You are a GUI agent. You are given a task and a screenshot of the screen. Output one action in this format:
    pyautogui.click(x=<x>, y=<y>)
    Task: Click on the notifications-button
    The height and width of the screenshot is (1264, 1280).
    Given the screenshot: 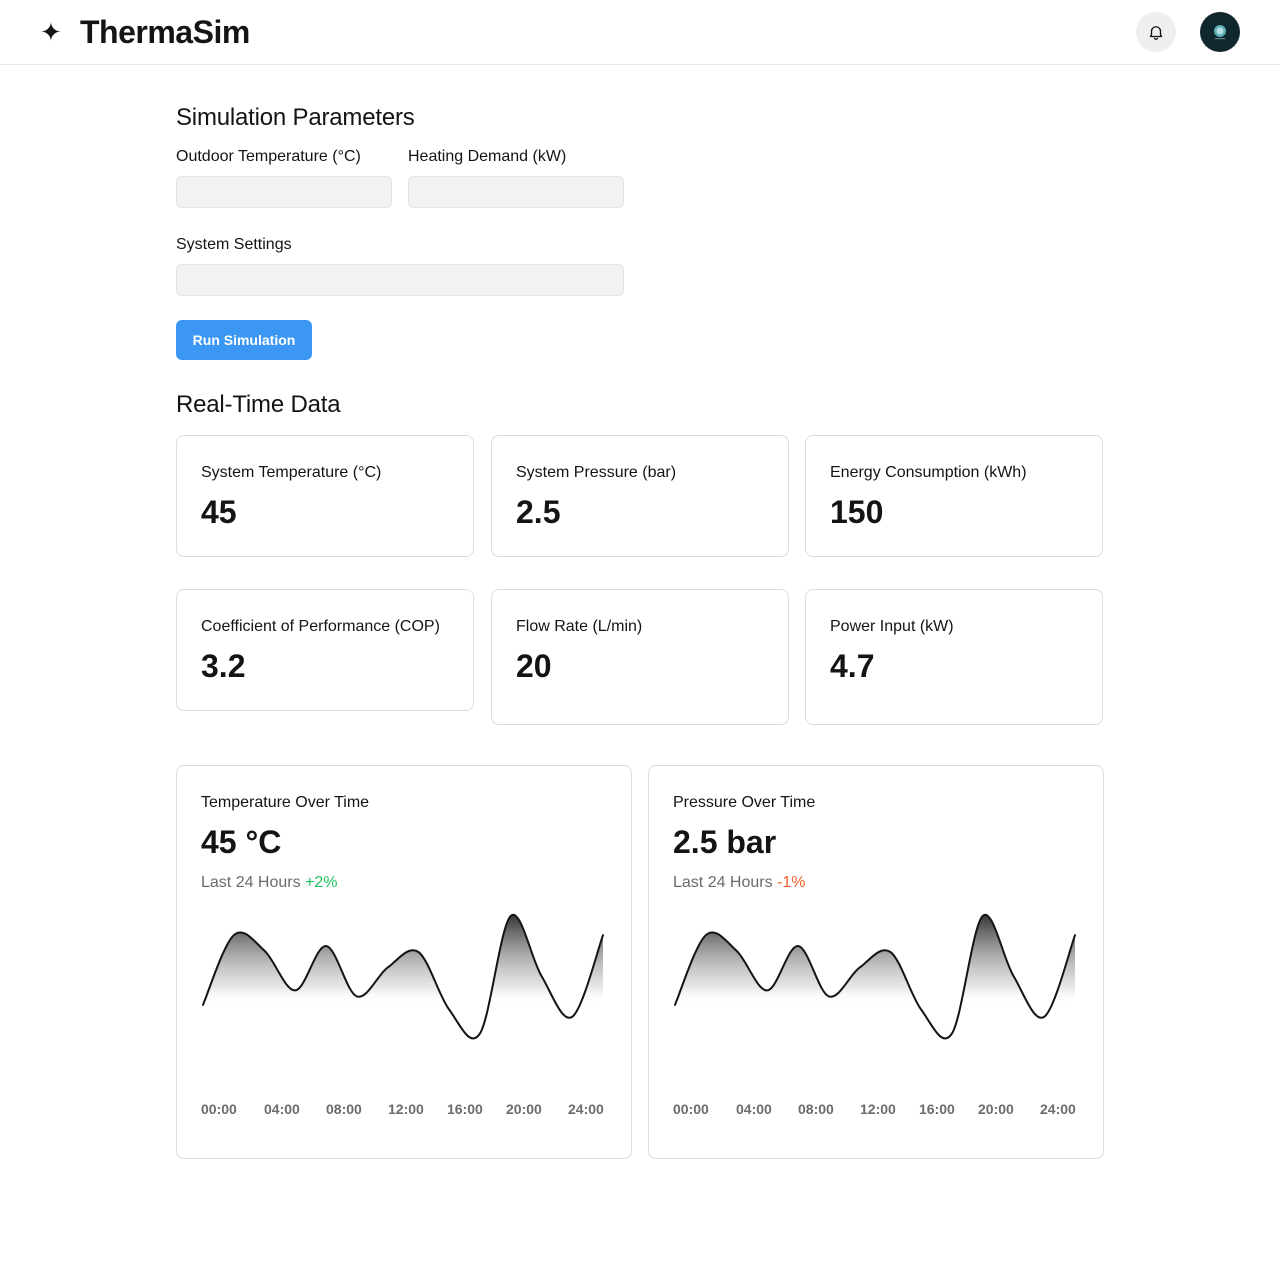 What is the action you would take?
    pyautogui.click(x=1156, y=32)
    